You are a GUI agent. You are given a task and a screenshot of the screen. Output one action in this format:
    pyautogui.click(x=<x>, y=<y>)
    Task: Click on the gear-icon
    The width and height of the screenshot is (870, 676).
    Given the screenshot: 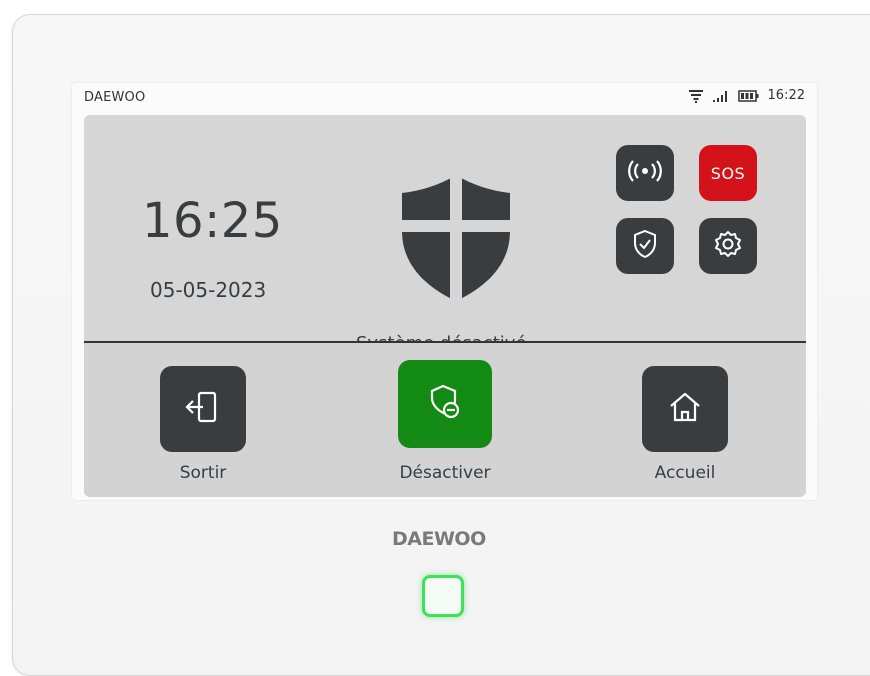 What is the action you would take?
    pyautogui.click(x=728, y=246)
    